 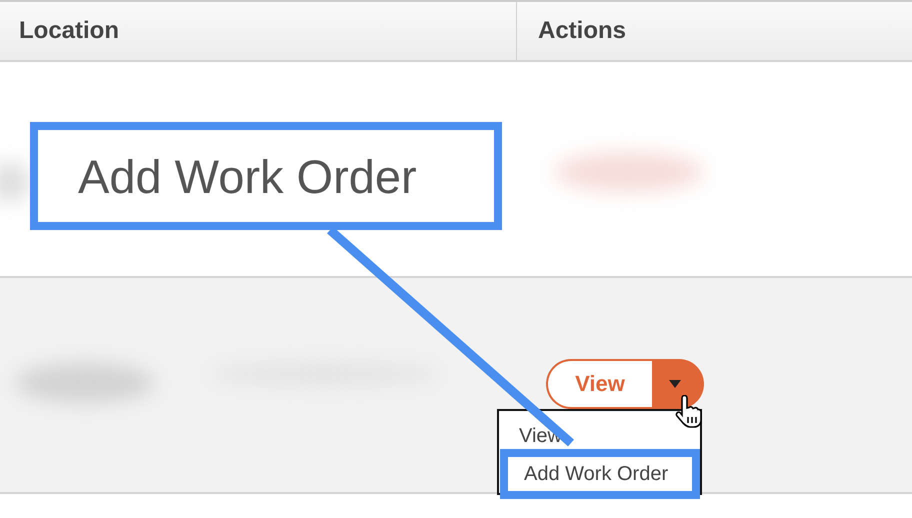 What do you see at coordinates (714, 31) in the screenshot?
I see `column-header: Actions` at bounding box center [714, 31].